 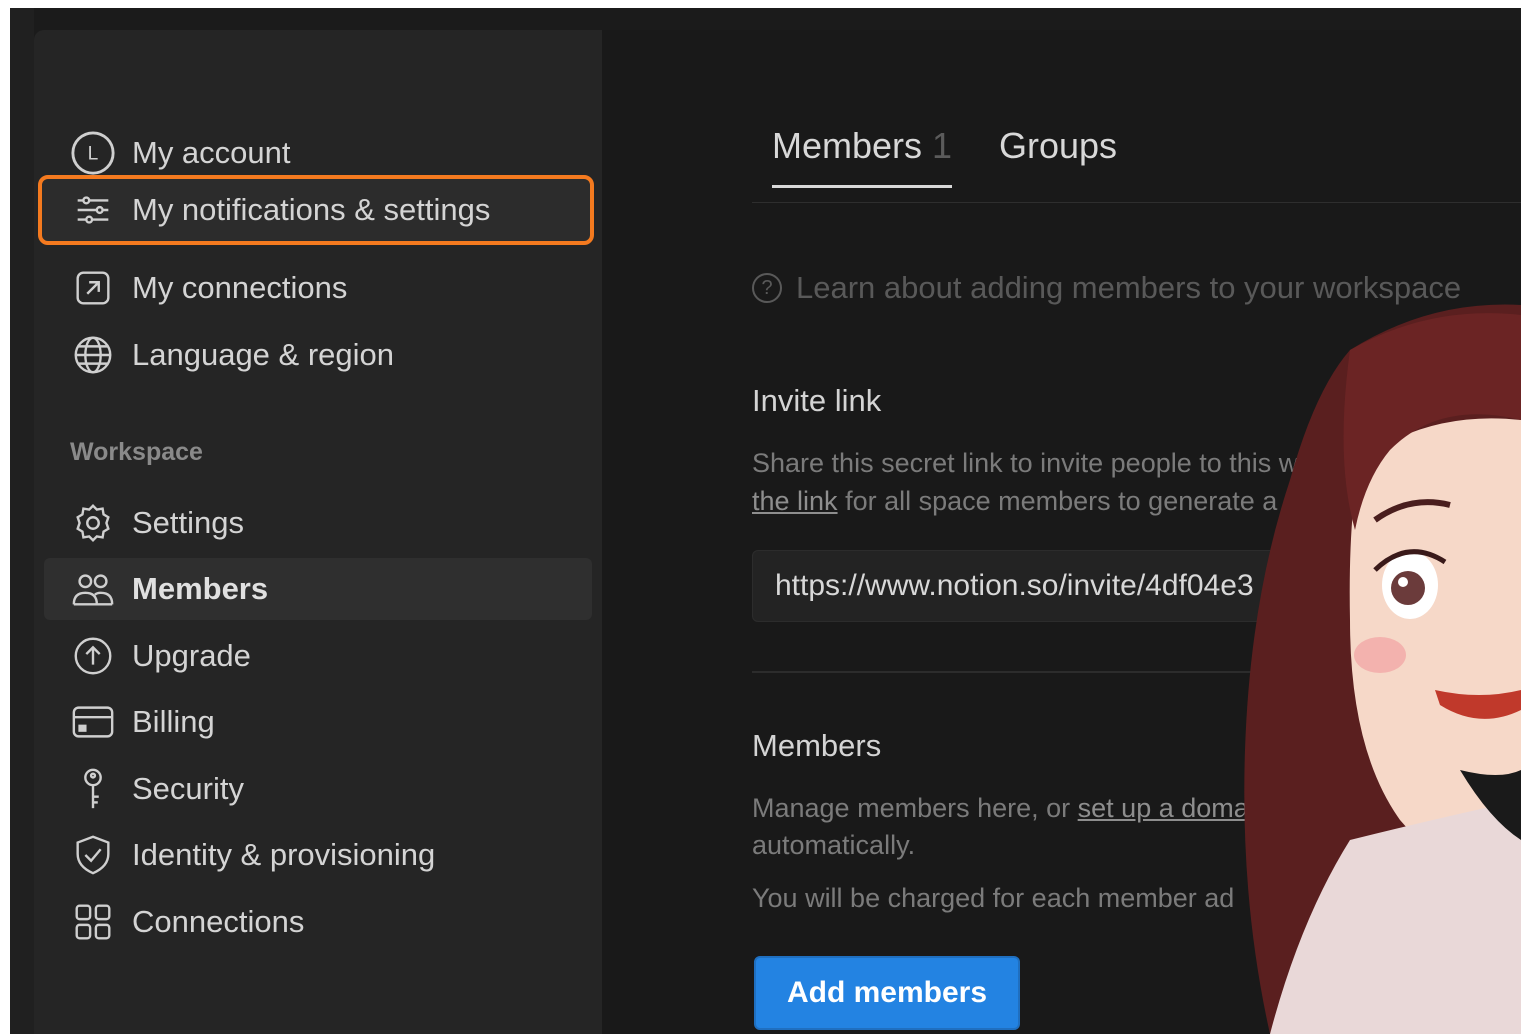 What do you see at coordinates (915, 808) in the screenshot?
I see `desc-text: Manage members here, or` at bounding box center [915, 808].